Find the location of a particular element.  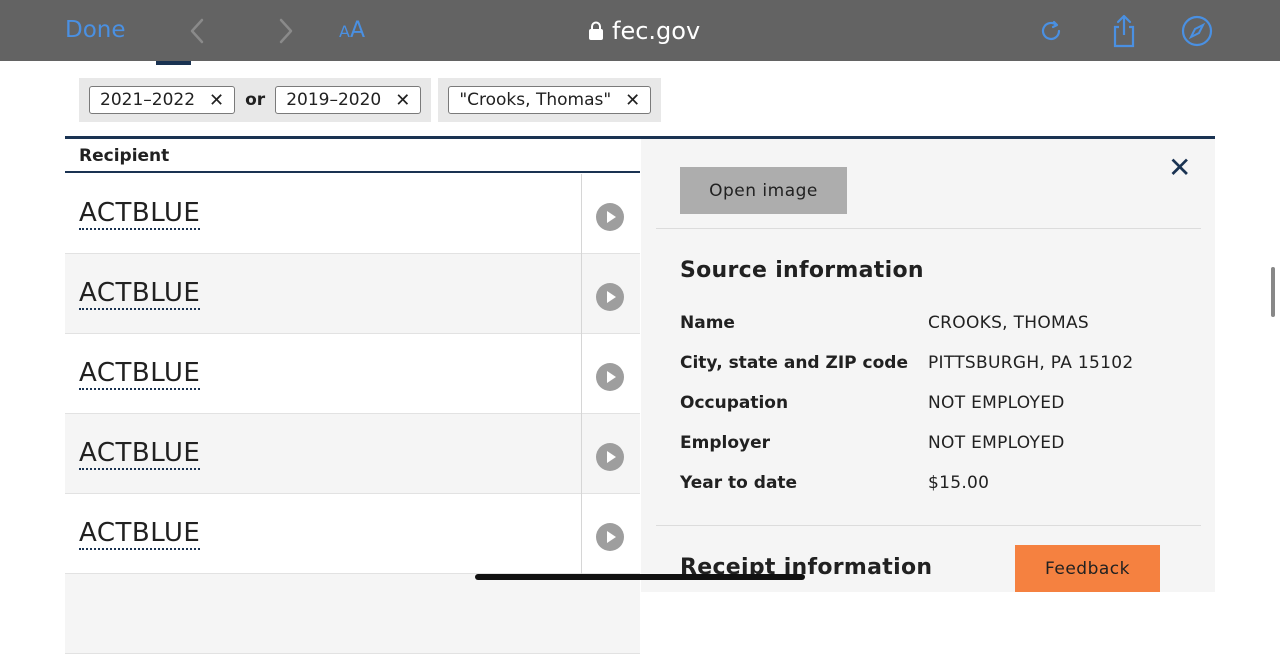

done-button: Done is located at coordinates (95, 30).